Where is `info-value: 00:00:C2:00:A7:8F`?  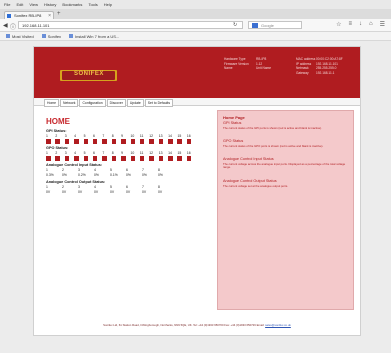 info-value: 00:00:C2:00:A7:8F is located at coordinates (329, 59).